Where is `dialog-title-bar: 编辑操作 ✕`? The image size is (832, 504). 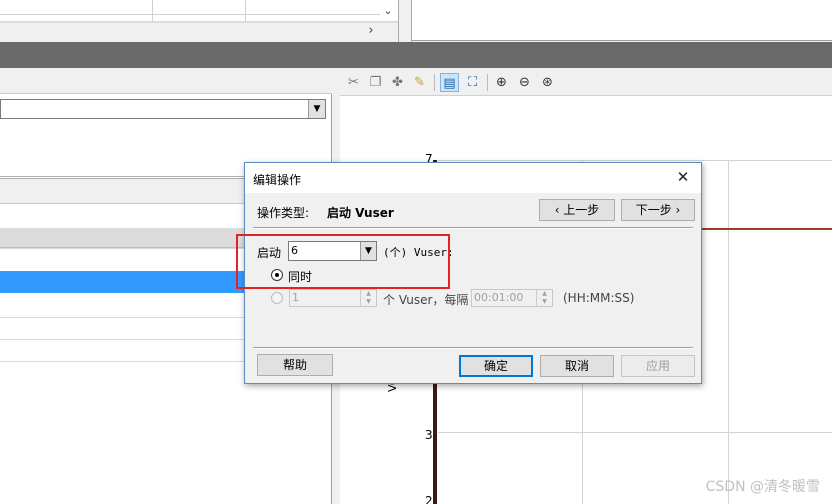 dialog-title-bar: 编辑操作 ✕ is located at coordinates (473, 178).